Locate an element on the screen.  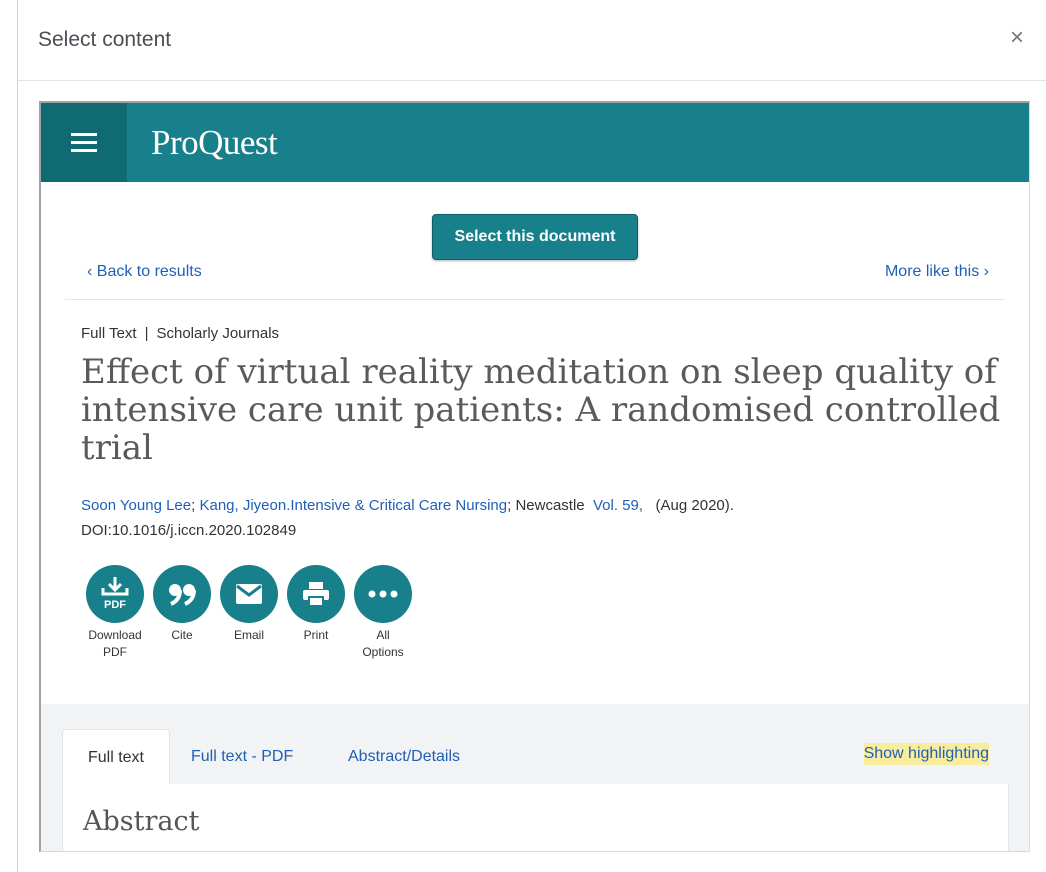
cite-label: Cite is located at coordinates (182, 635).